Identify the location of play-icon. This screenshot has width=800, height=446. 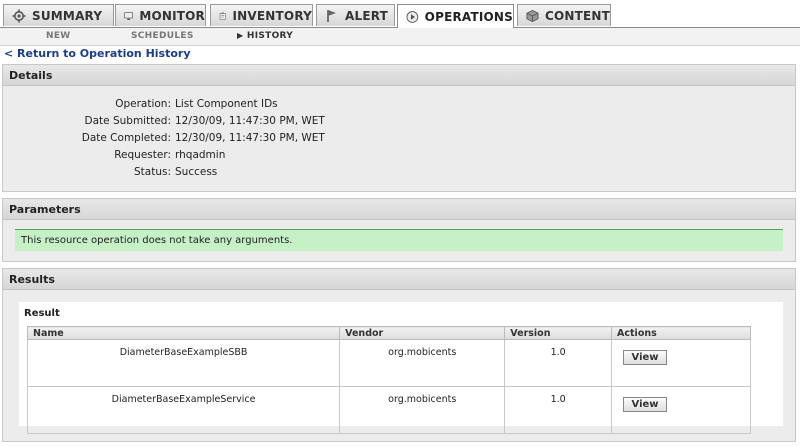
(412, 16).